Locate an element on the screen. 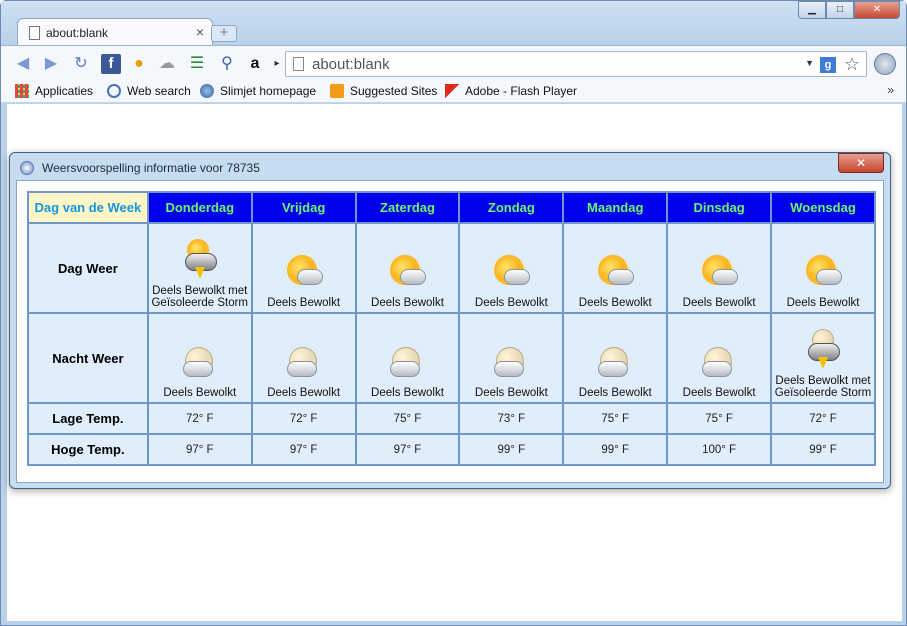 This screenshot has height=626, width=907. day-header: Woensdag is located at coordinates (823, 207).